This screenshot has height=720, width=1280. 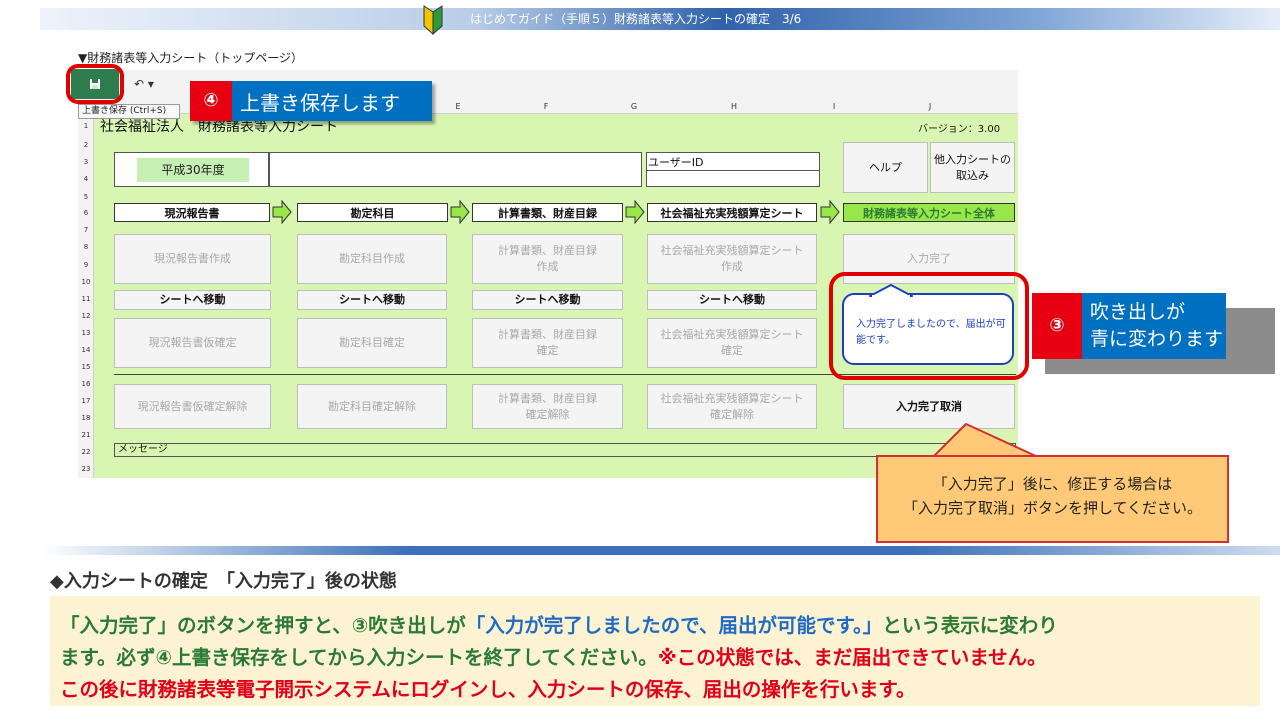 I want to click on row-number: 22, so click(x=86, y=452).